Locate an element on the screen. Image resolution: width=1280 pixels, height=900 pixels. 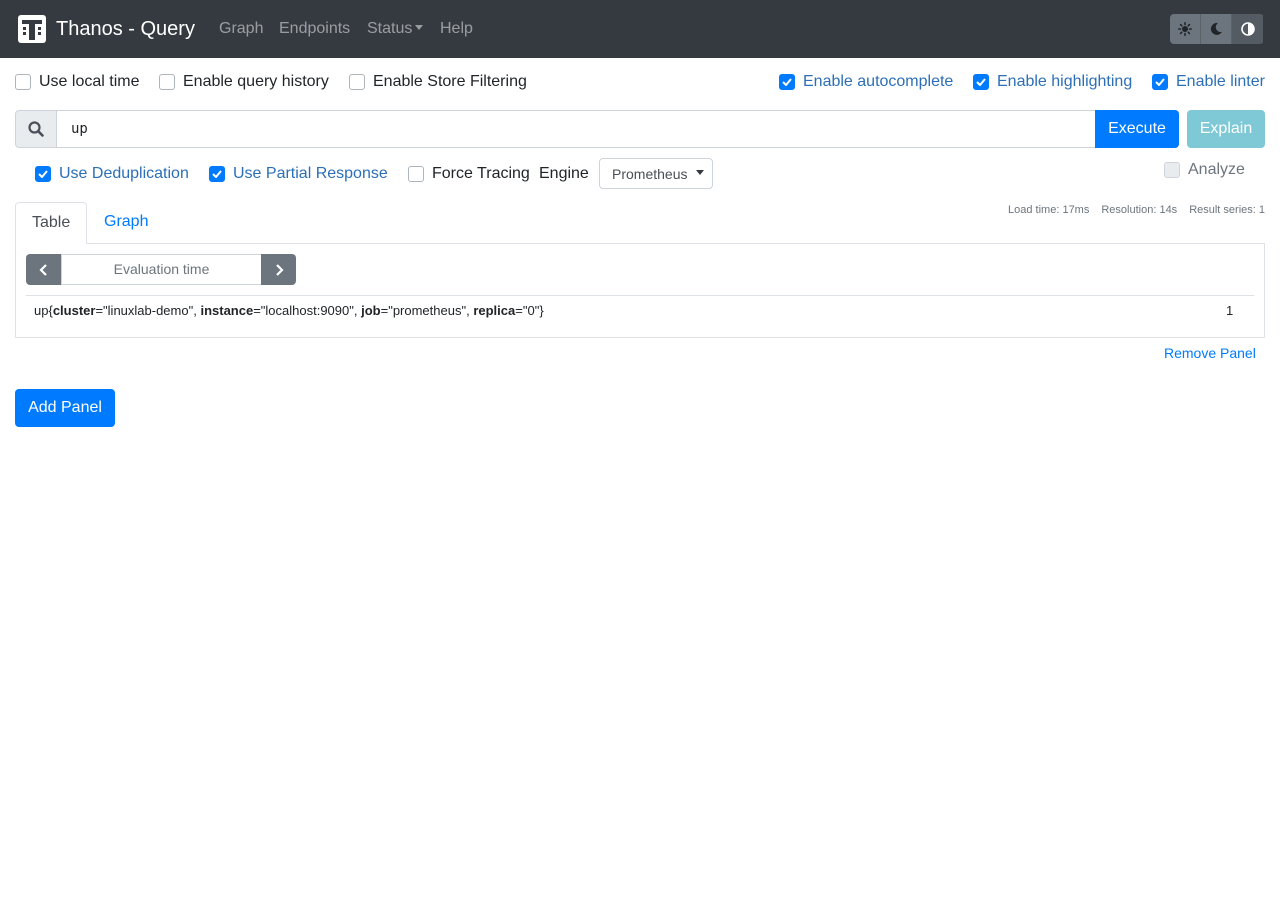
autocomplete-checkbox: Enable autocomplete is located at coordinates (866, 82).